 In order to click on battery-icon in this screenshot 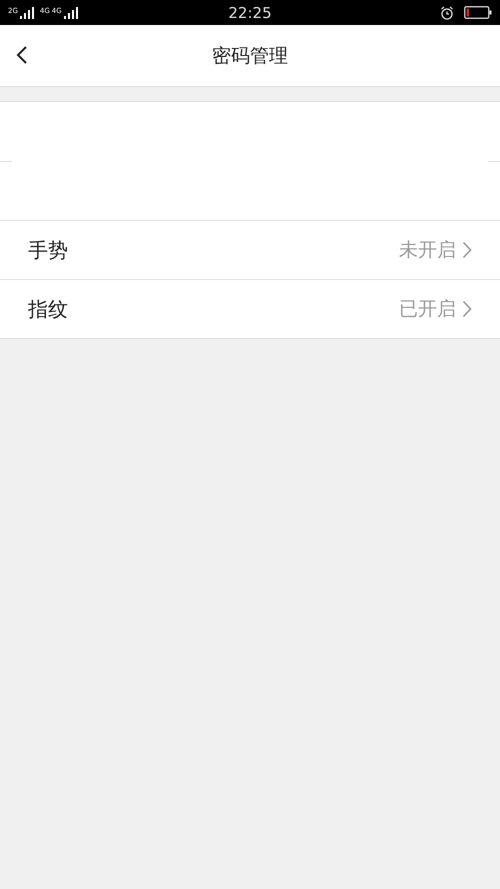, I will do `click(478, 12)`.